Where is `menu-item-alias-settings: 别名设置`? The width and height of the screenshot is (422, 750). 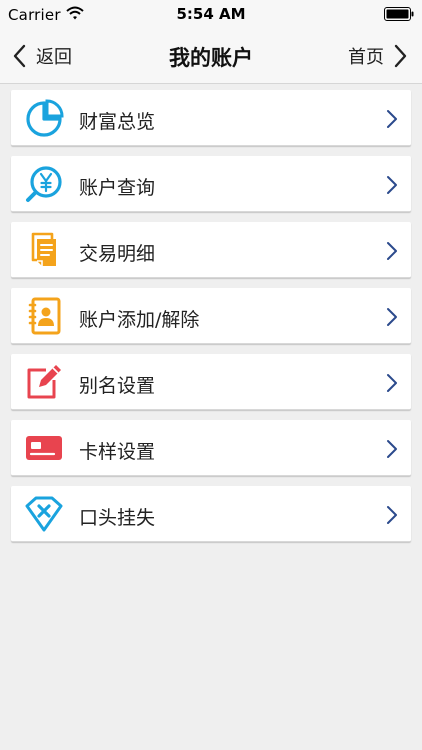
menu-item-alias-settings: 别名设置 is located at coordinates (211, 382).